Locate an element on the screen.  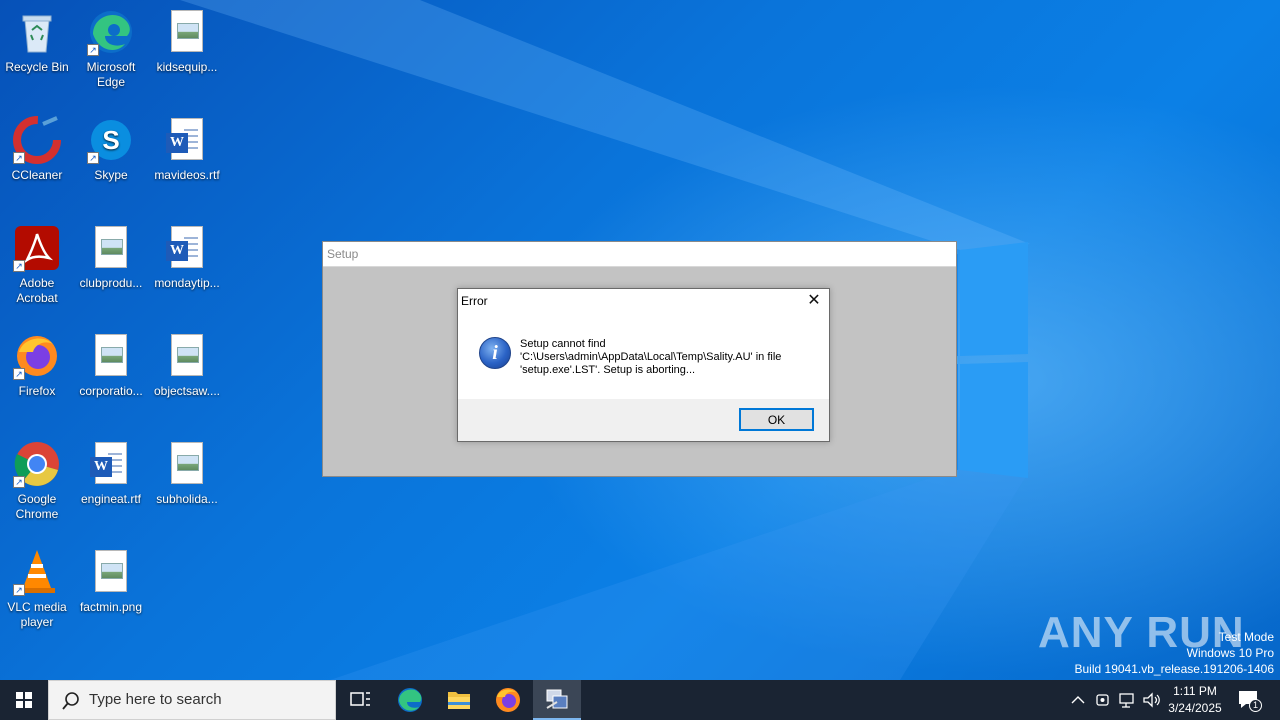
windows-logo-icon is located at coordinates (24, 700).